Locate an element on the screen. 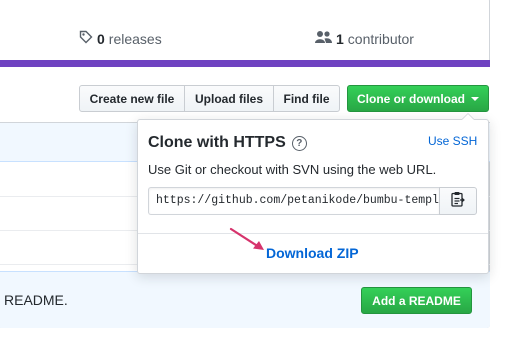 The image size is (511, 351). people-icon is located at coordinates (323, 38).